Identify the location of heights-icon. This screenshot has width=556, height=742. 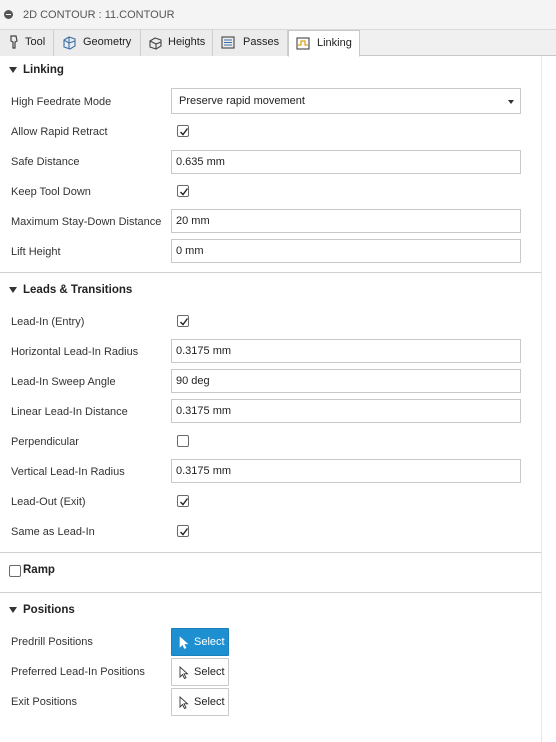
(155, 43).